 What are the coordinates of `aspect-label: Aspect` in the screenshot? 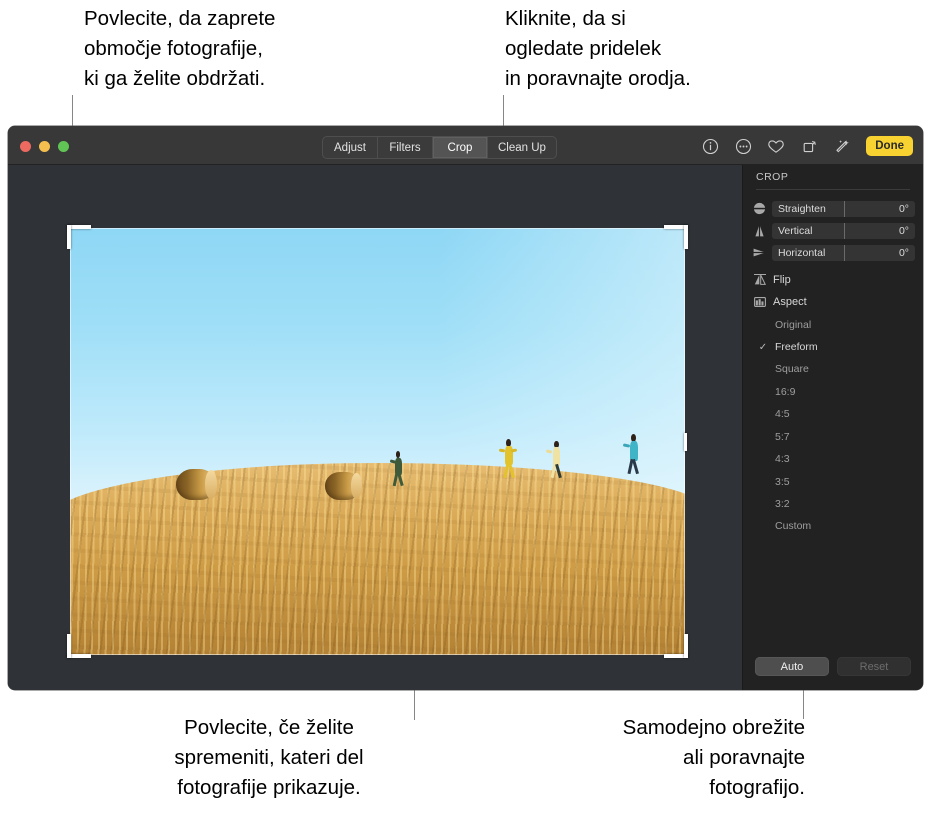 It's located at (790, 302).